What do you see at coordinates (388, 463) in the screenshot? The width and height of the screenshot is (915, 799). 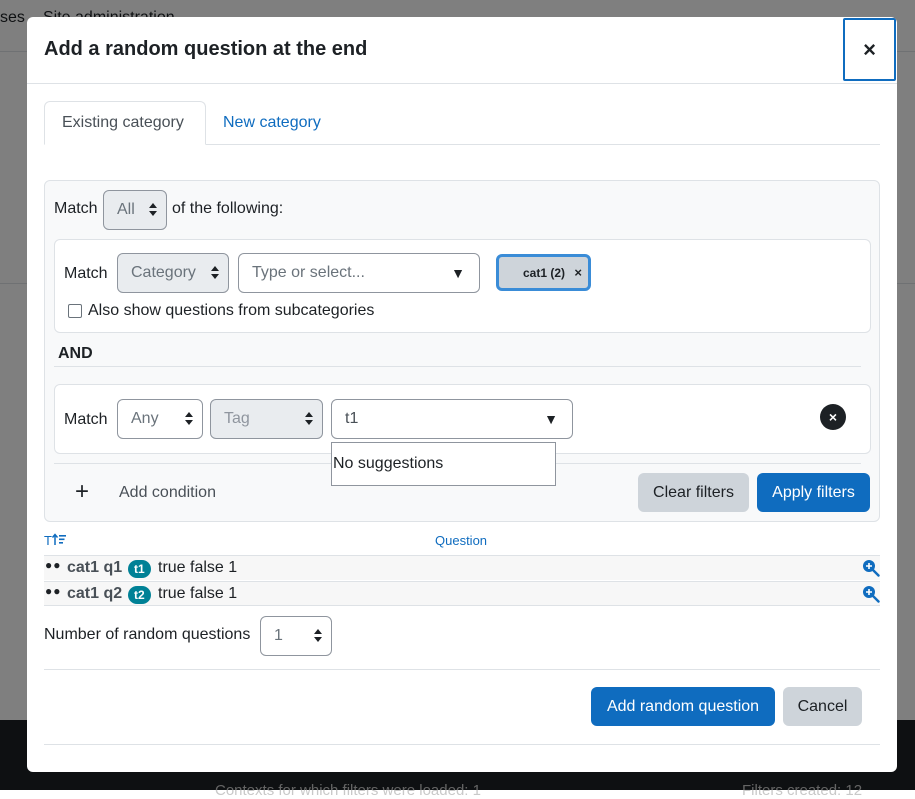 I see `no-suggestions-text: No suggestions` at bounding box center [388, 463].